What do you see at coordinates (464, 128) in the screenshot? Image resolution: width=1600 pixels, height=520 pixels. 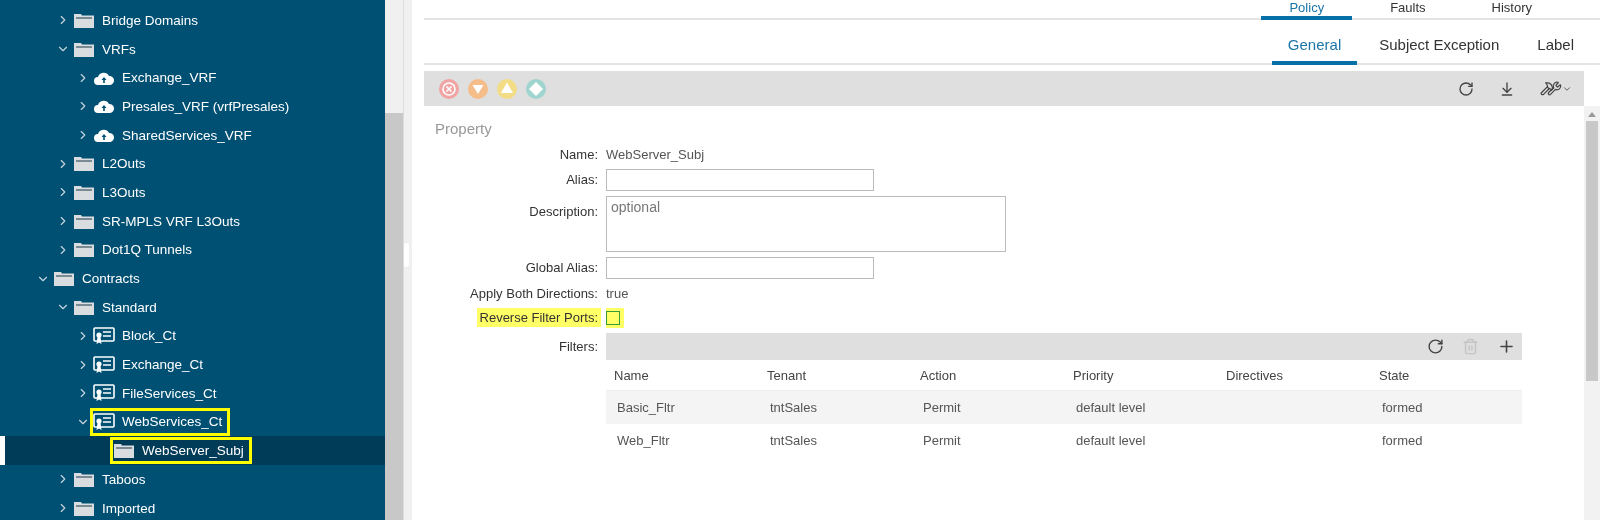 I see `section-heading: Property` at bounding box center [464, 128].